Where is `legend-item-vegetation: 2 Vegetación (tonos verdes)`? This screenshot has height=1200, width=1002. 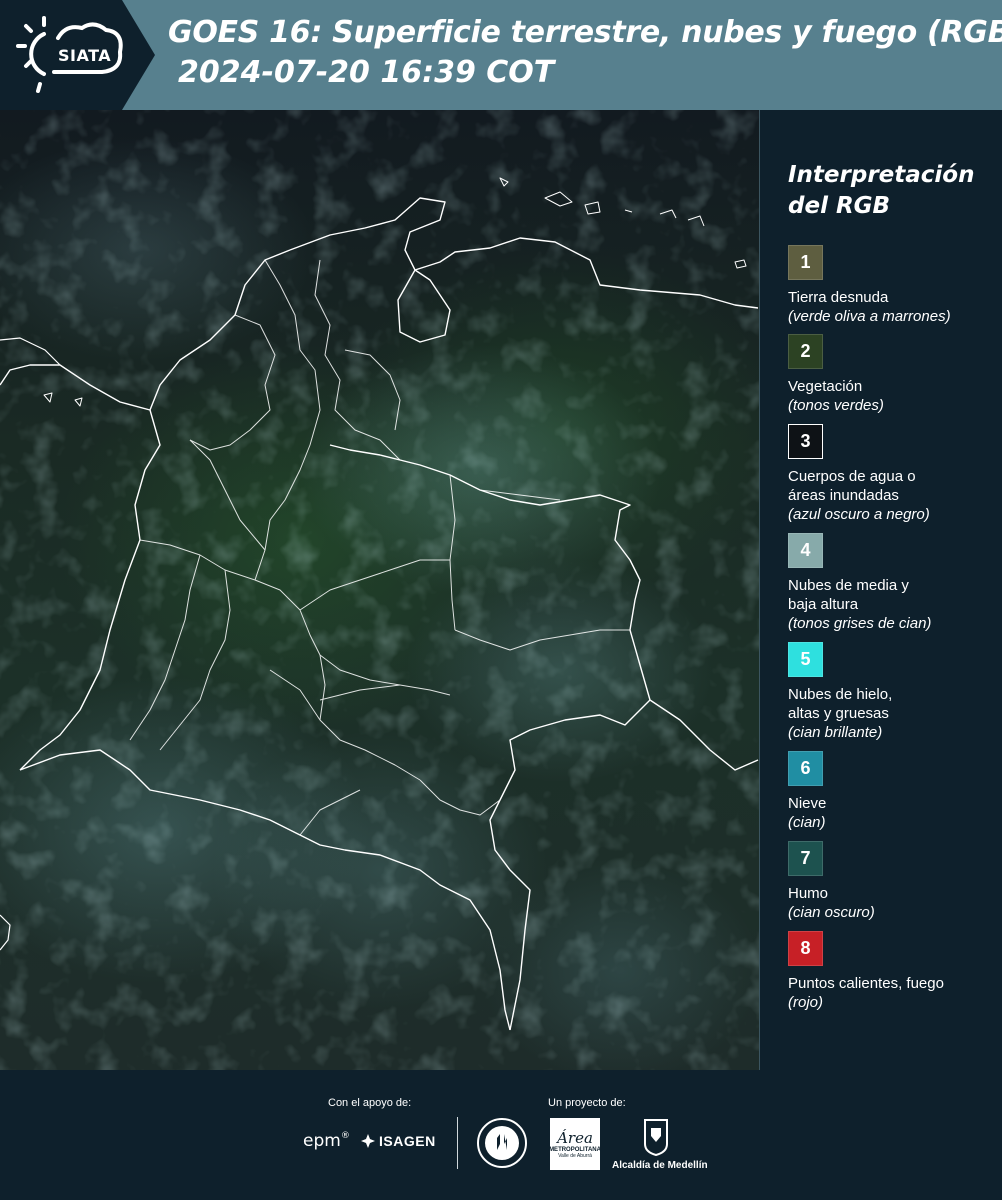
legend-item-vegetation: 2 Vegetación (tonos verdes) is located at coordinates (888, 374).